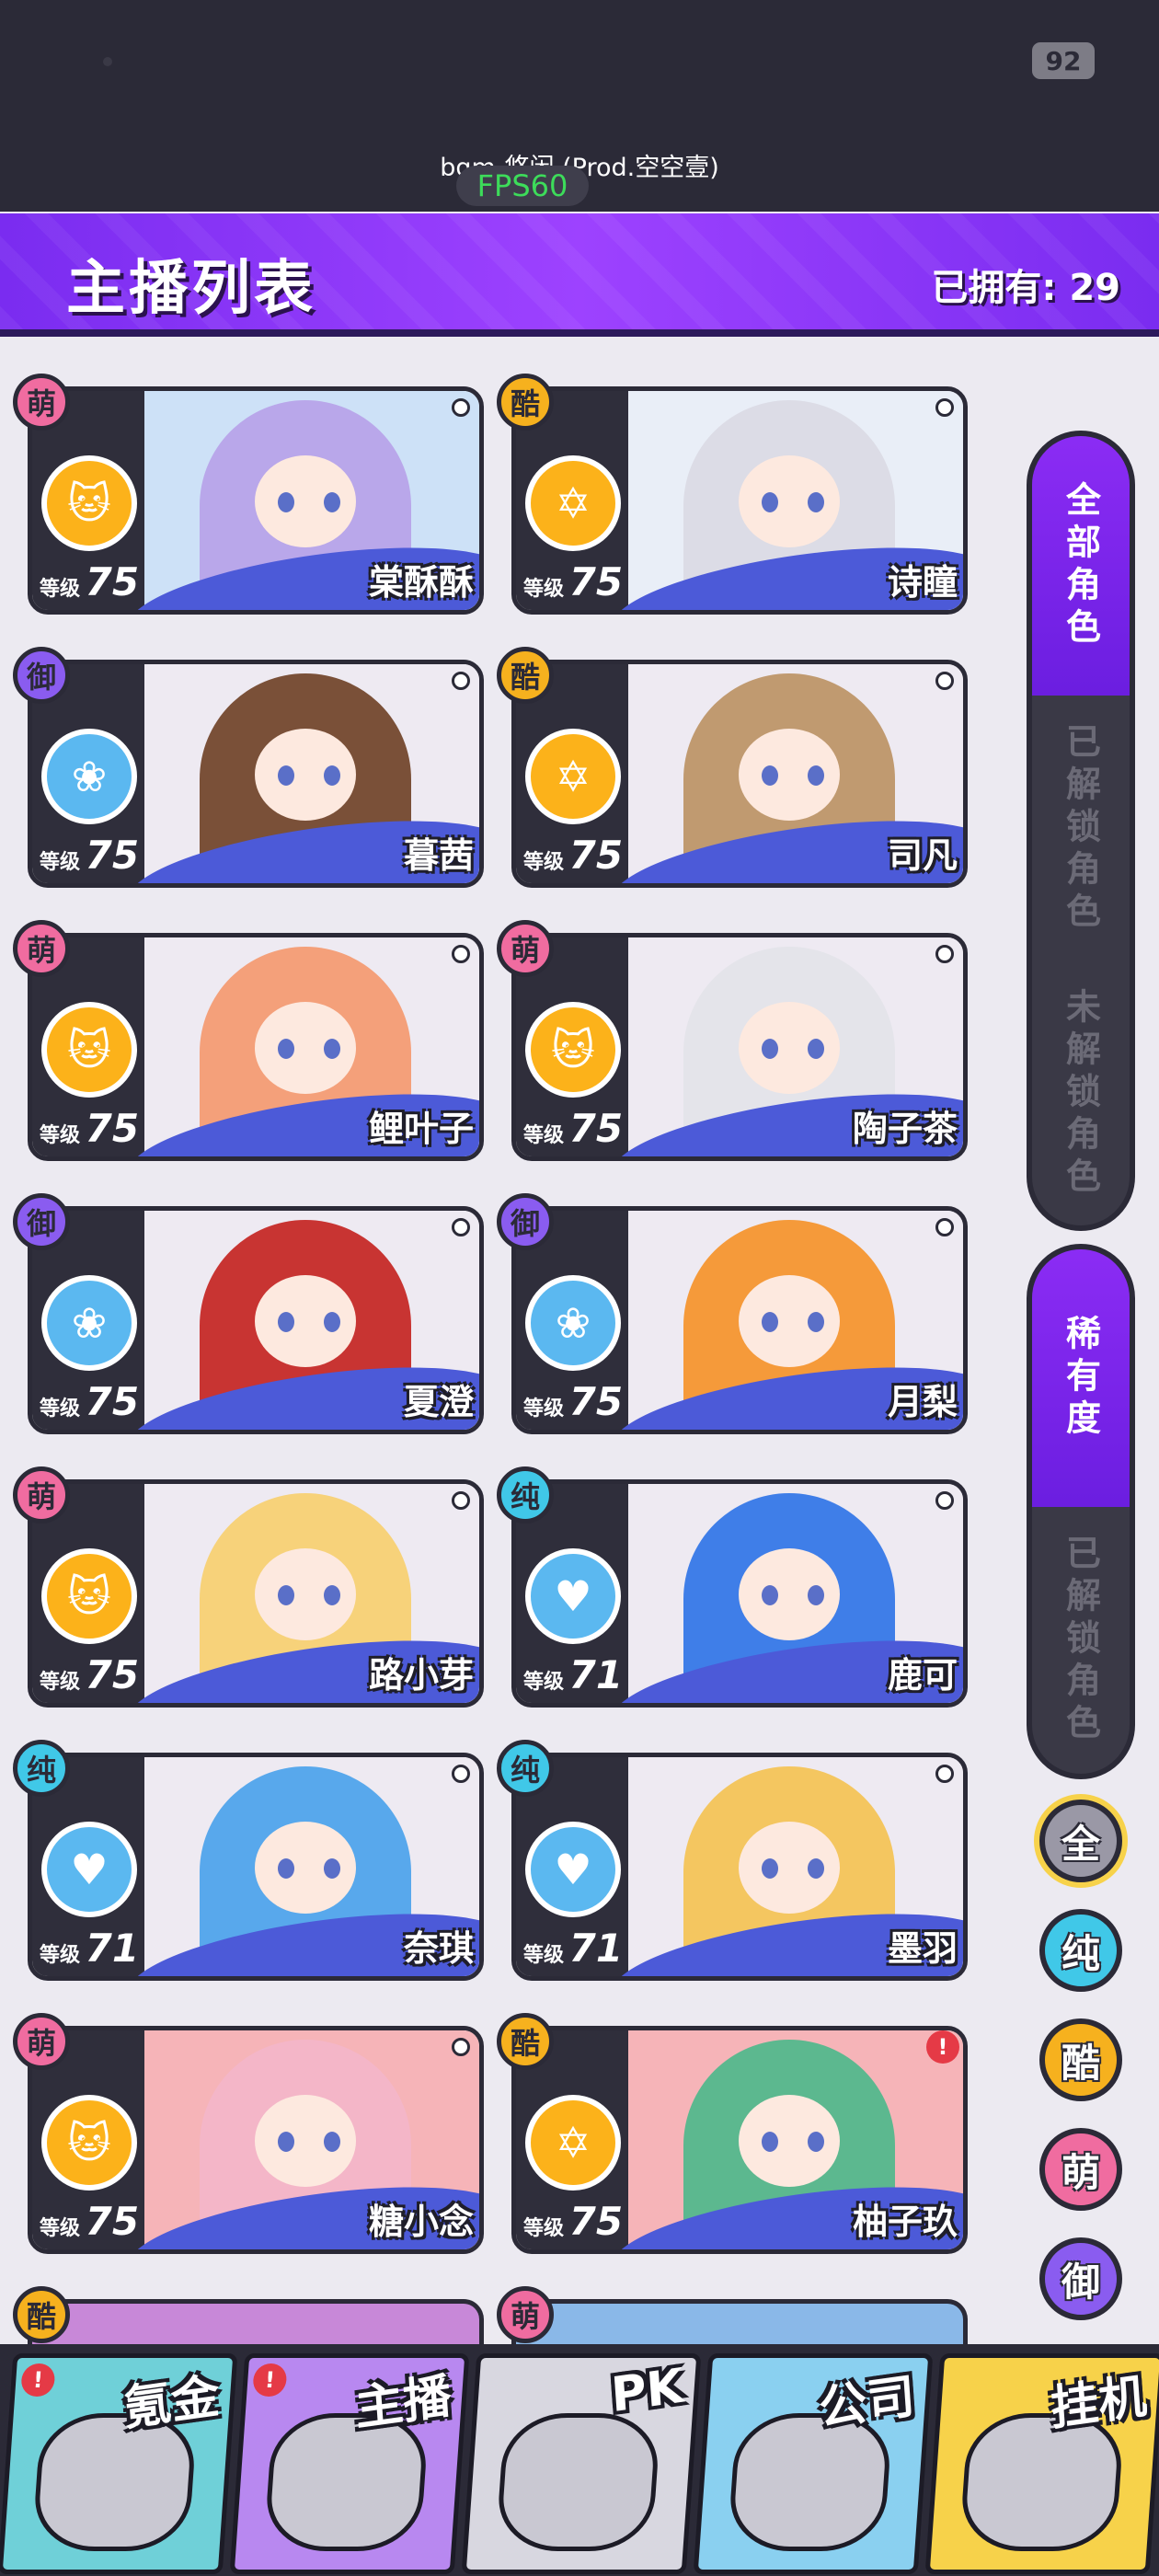 The width and height of the screenshot is (1159, 2576). Describe the element at coordinates (1080, 2059) in the screenshot. I see `rarity-button: 酷` at that location.